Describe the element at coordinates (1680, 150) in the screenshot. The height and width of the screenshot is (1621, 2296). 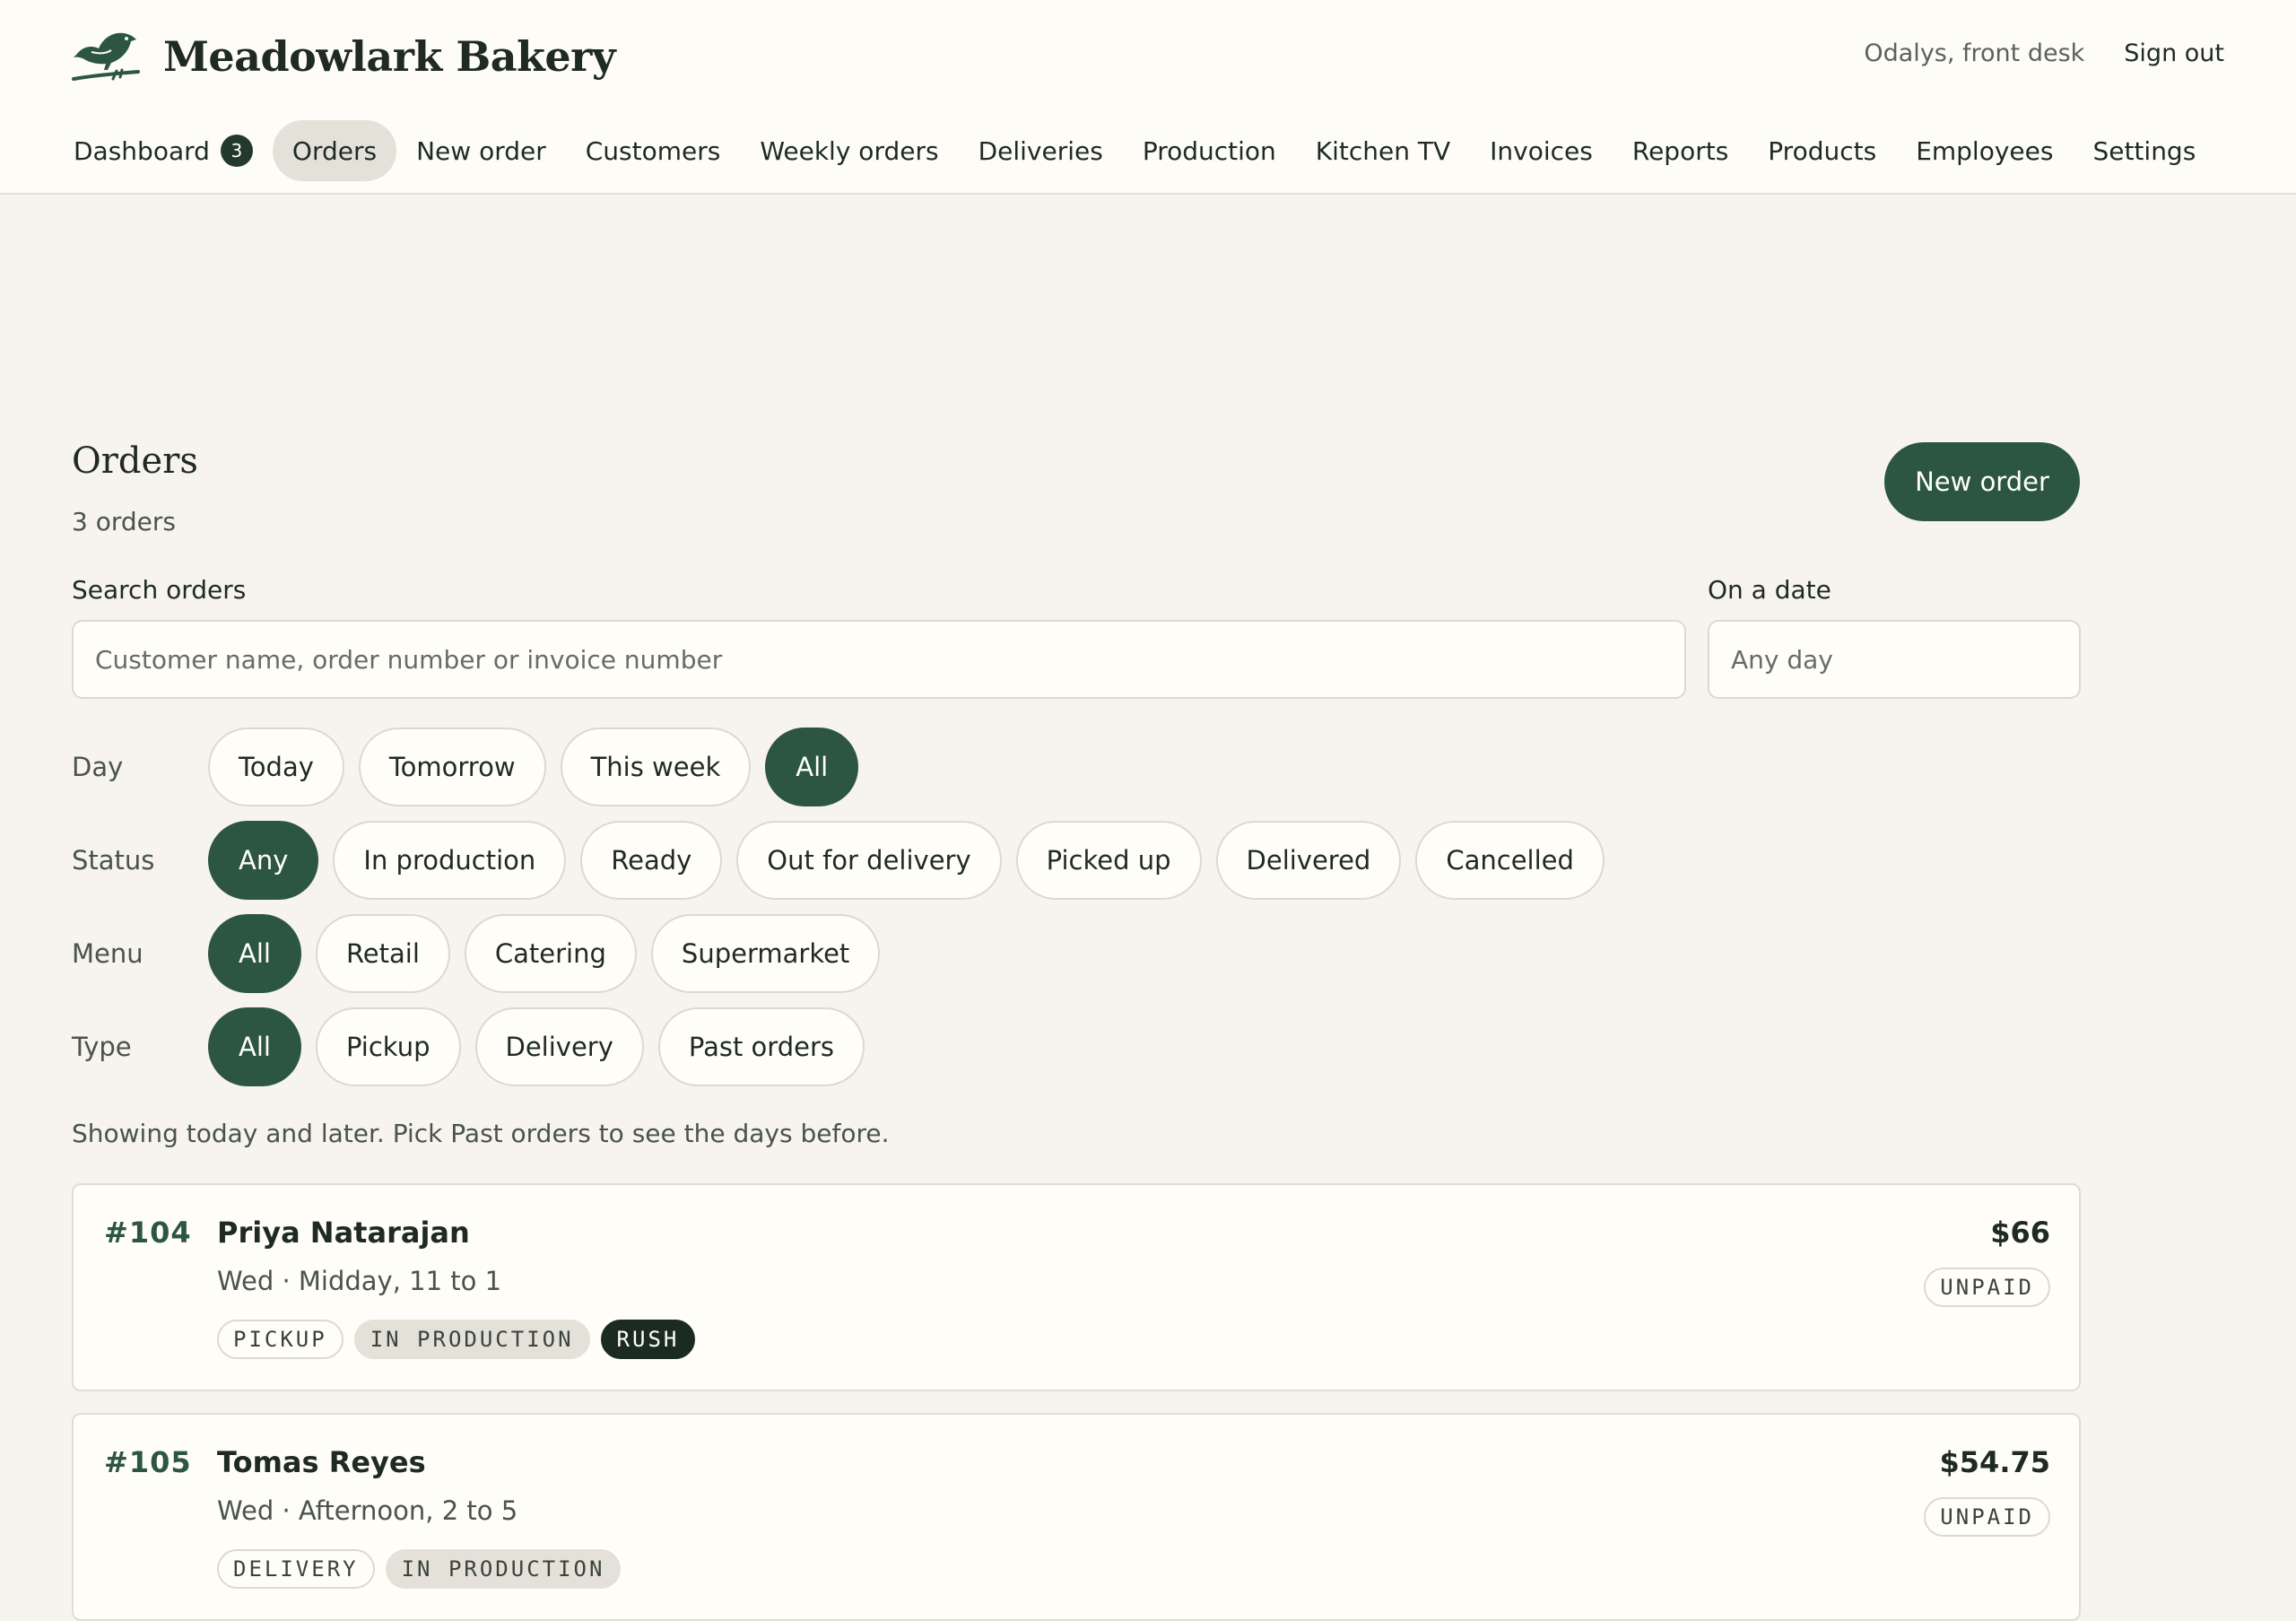
I see `nav-reports: Reports` at that location.